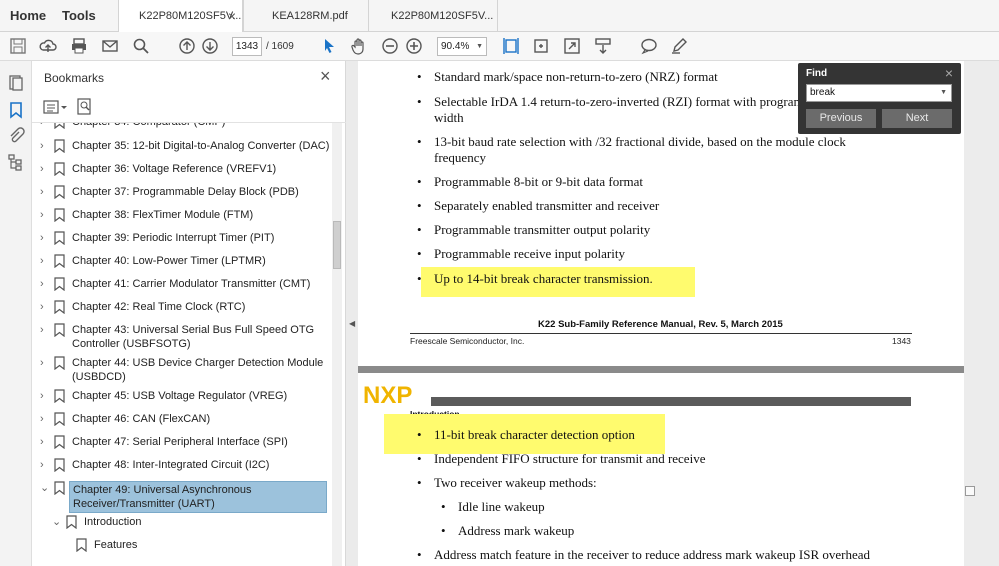  I want to click on tab-document-2: KEA128RM.pdf, so click(305, 16).